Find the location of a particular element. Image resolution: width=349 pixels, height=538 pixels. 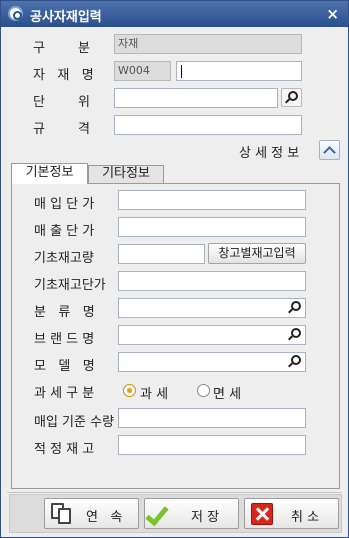

continuous-button: 연 속 is located at coordinates (91, 513).